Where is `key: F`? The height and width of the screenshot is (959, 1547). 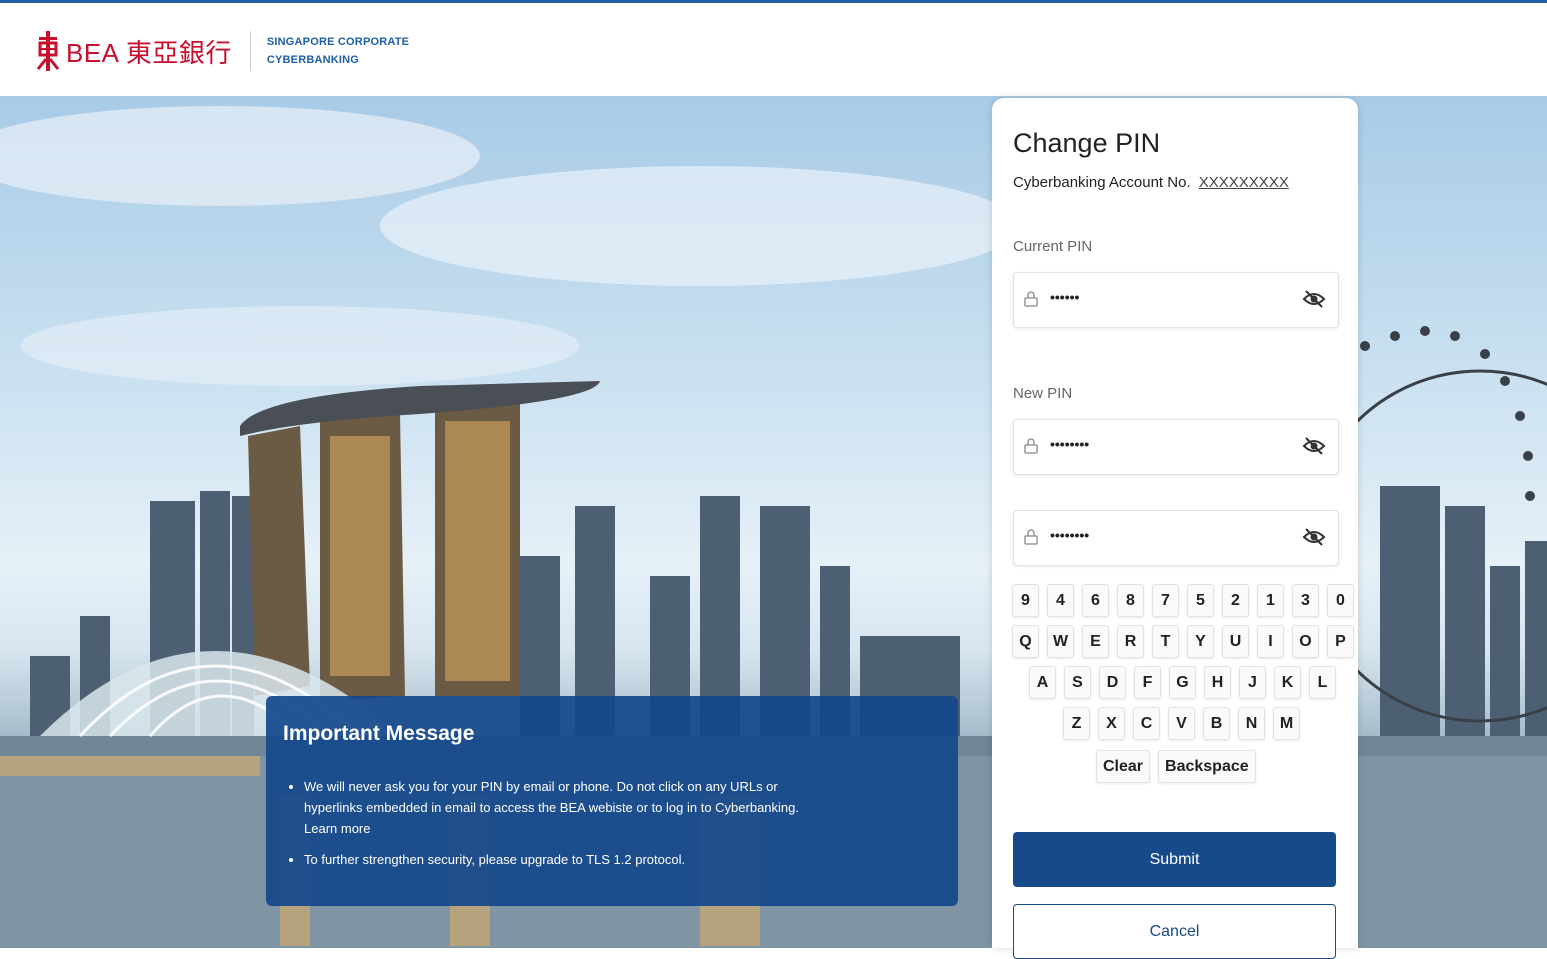 key: F is located at coordinates (1147, 682).